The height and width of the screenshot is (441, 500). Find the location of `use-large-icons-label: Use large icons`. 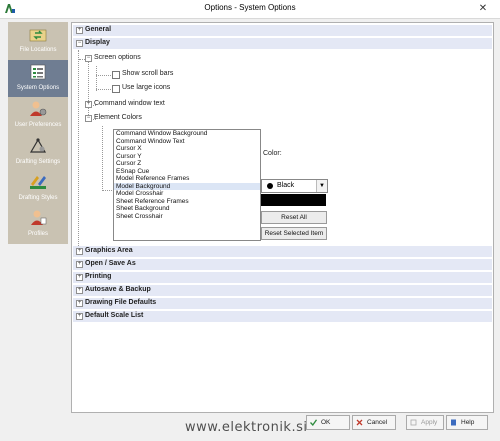

use-large-icons-label: Use large icons is located at coordinates (146, 87).